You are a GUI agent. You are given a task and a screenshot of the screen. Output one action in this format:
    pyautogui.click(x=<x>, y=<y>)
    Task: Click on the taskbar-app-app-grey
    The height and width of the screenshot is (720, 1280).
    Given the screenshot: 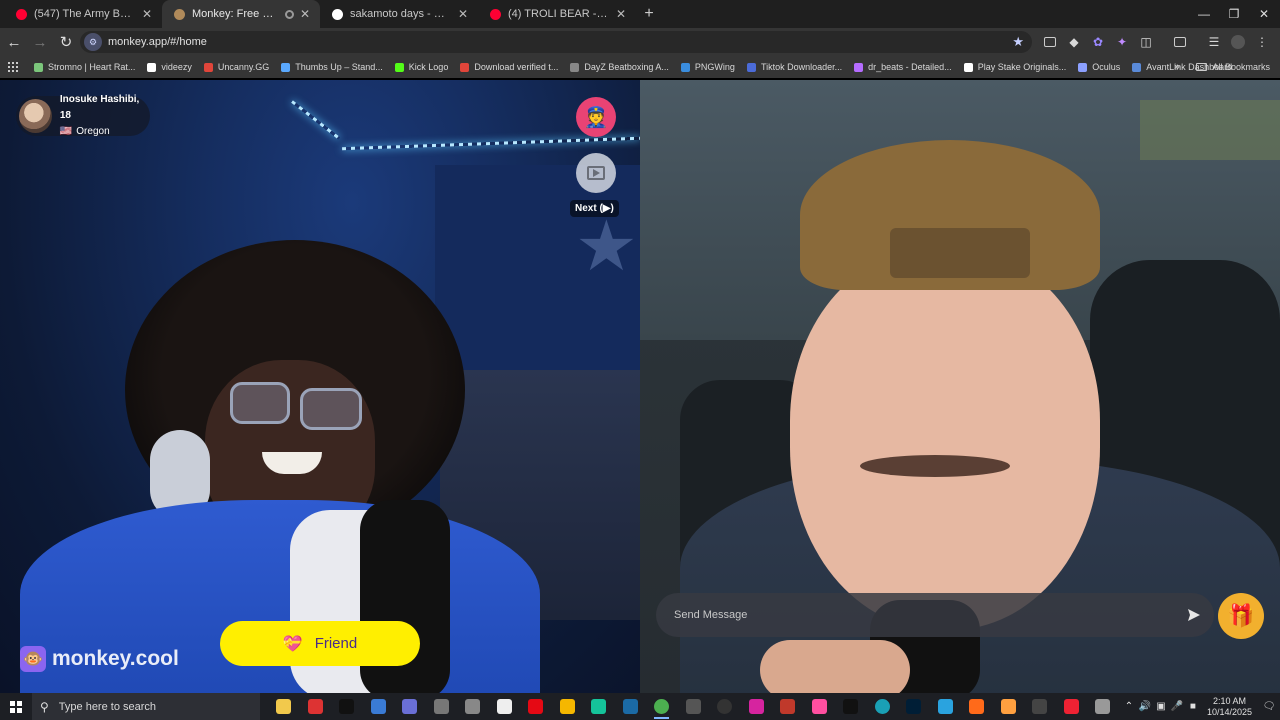 What is the action you would take?
    pyautogui.click(x=442, y=706)
    